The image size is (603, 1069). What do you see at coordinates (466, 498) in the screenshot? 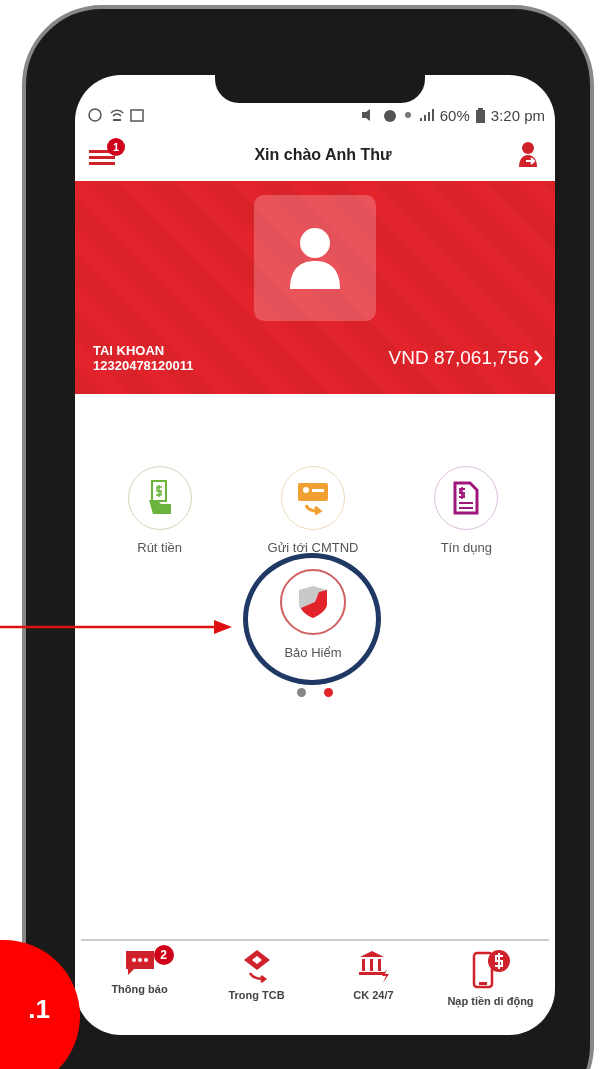
I see `document-dollar-icon` at bounding box center [466, 498].